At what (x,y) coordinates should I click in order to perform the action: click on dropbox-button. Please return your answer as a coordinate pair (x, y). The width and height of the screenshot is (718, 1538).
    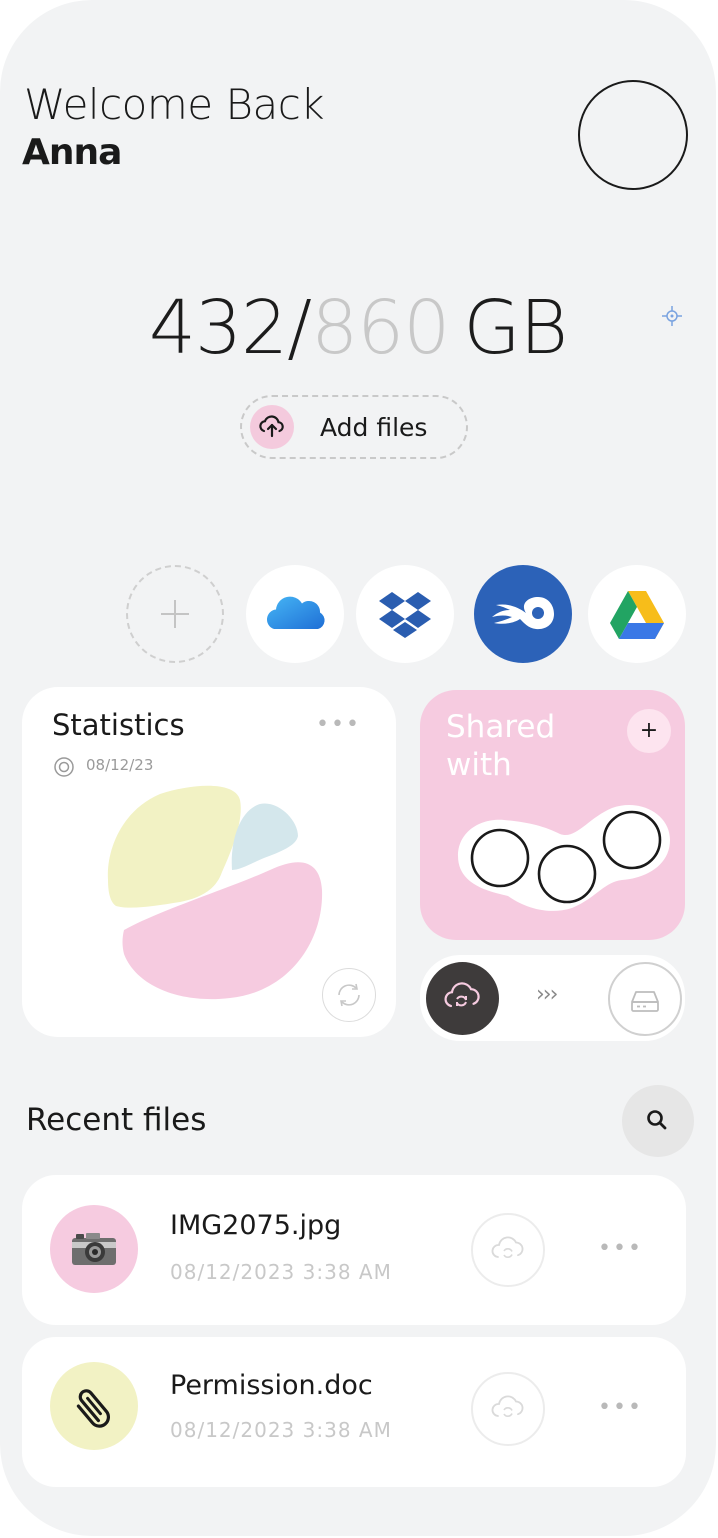
    Looking at the image, I should click on (405, 614).